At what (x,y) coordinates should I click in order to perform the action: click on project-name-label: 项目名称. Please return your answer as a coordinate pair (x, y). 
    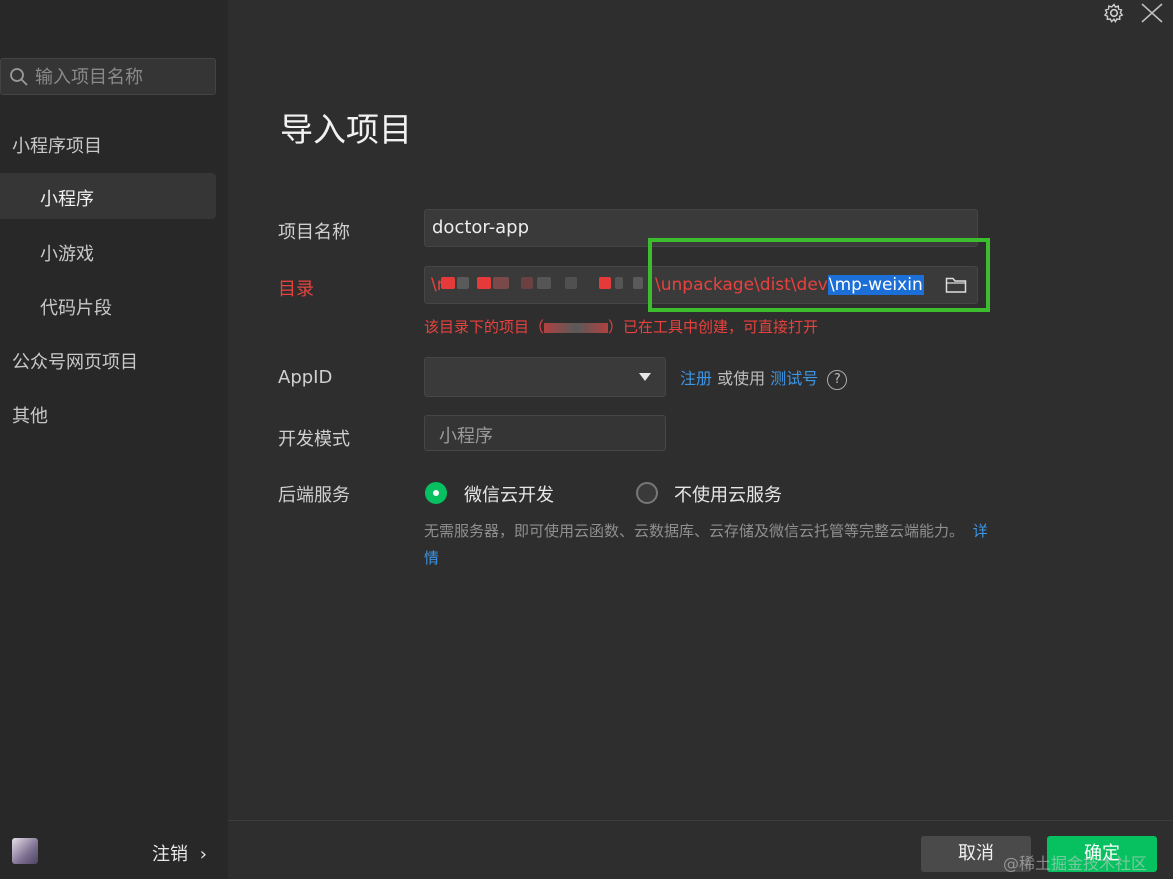
    Looking at the image, I should click on (314, 232).